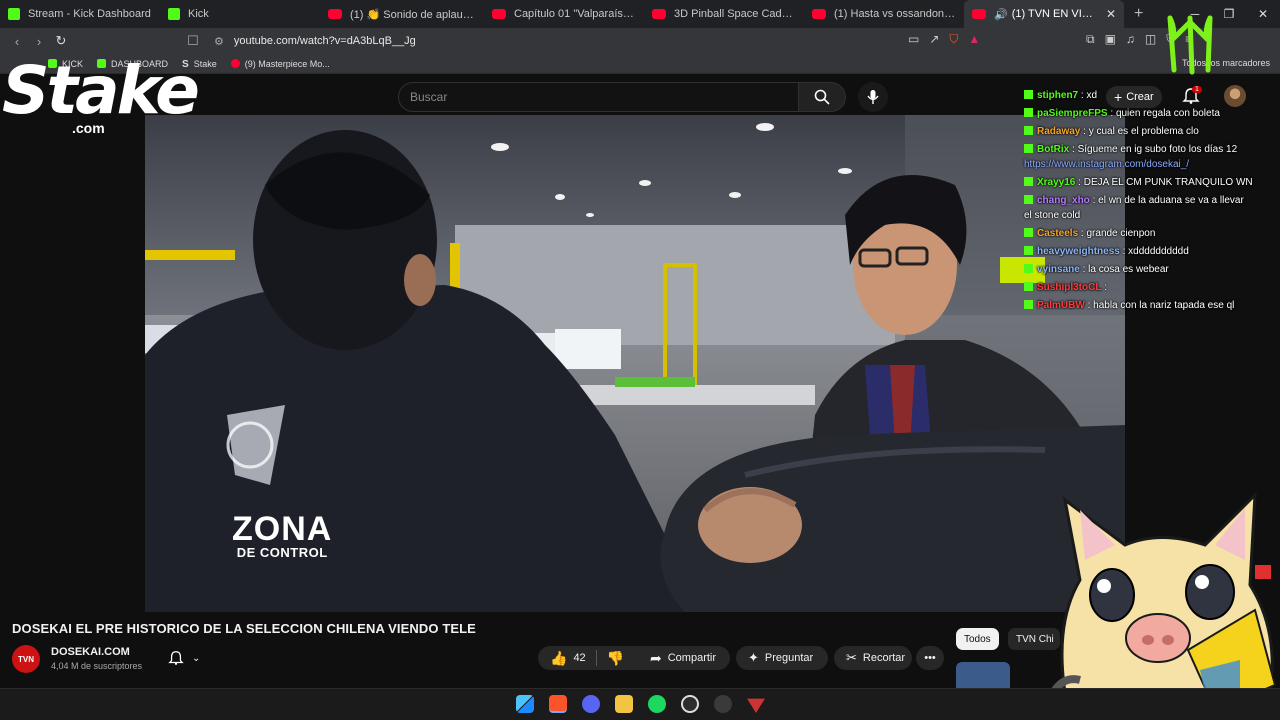  What do you see at coordinates (1138, 14) in the screenshot?
I see `new-tab-button: +` at bounding box center [1138, 14].